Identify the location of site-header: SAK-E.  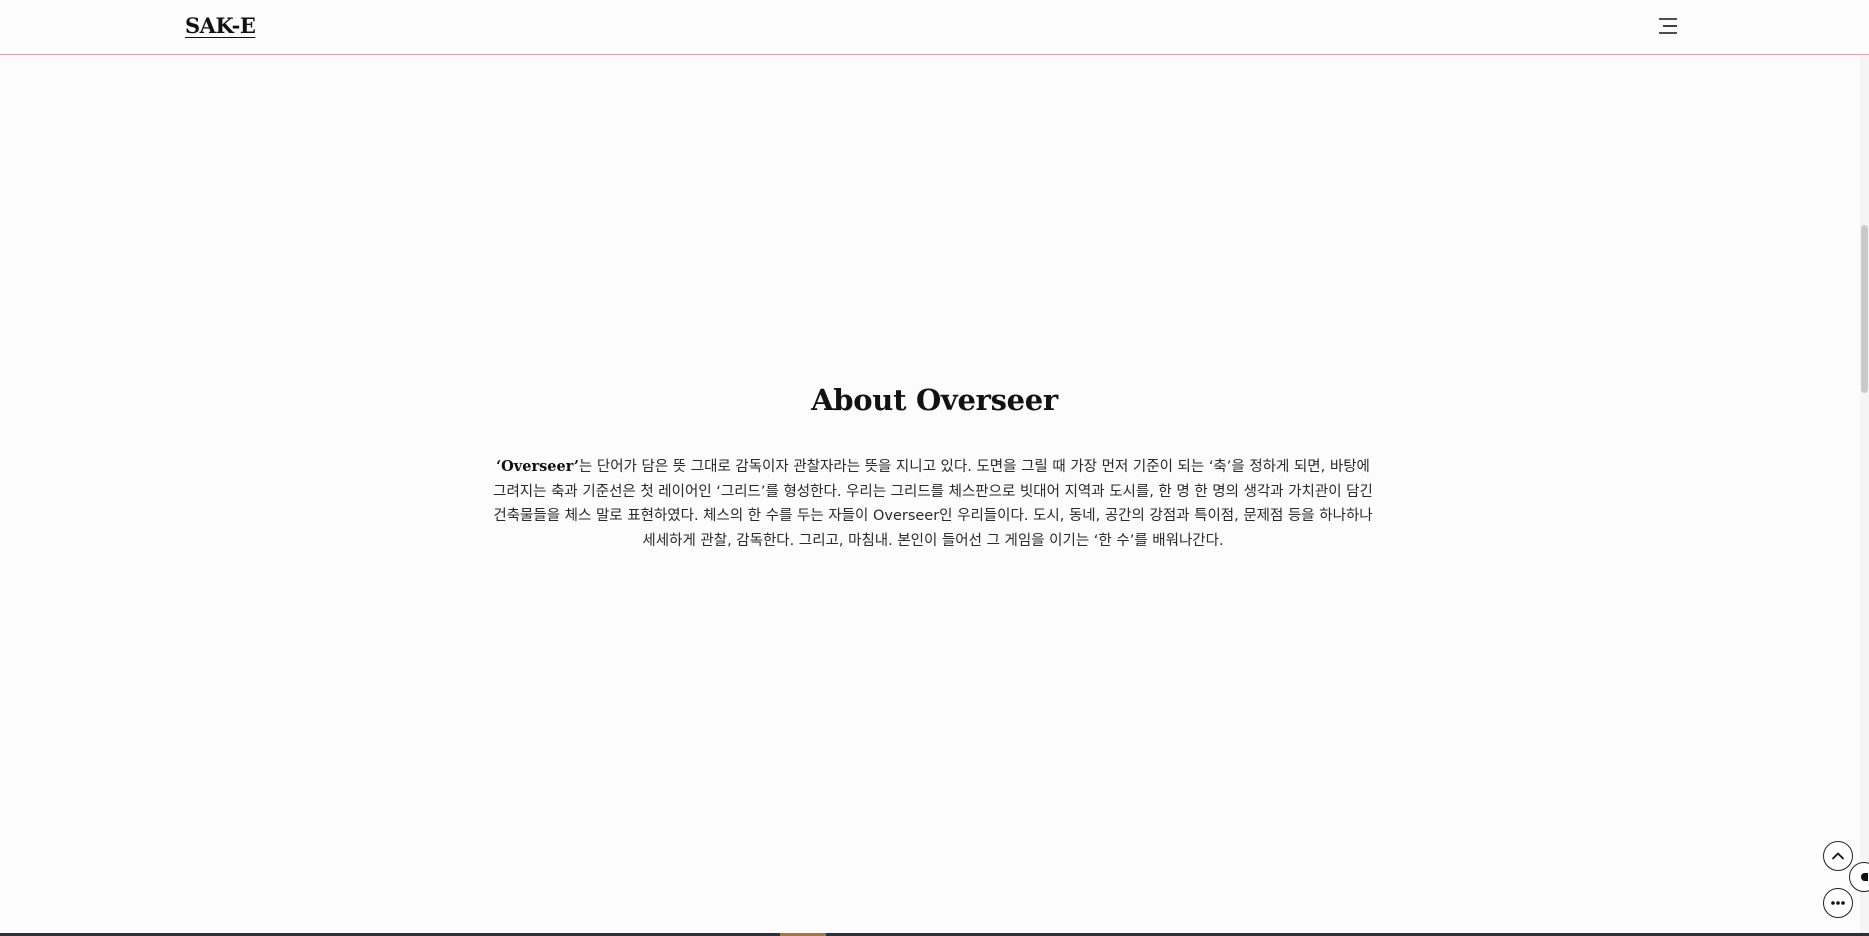
(934, 27).